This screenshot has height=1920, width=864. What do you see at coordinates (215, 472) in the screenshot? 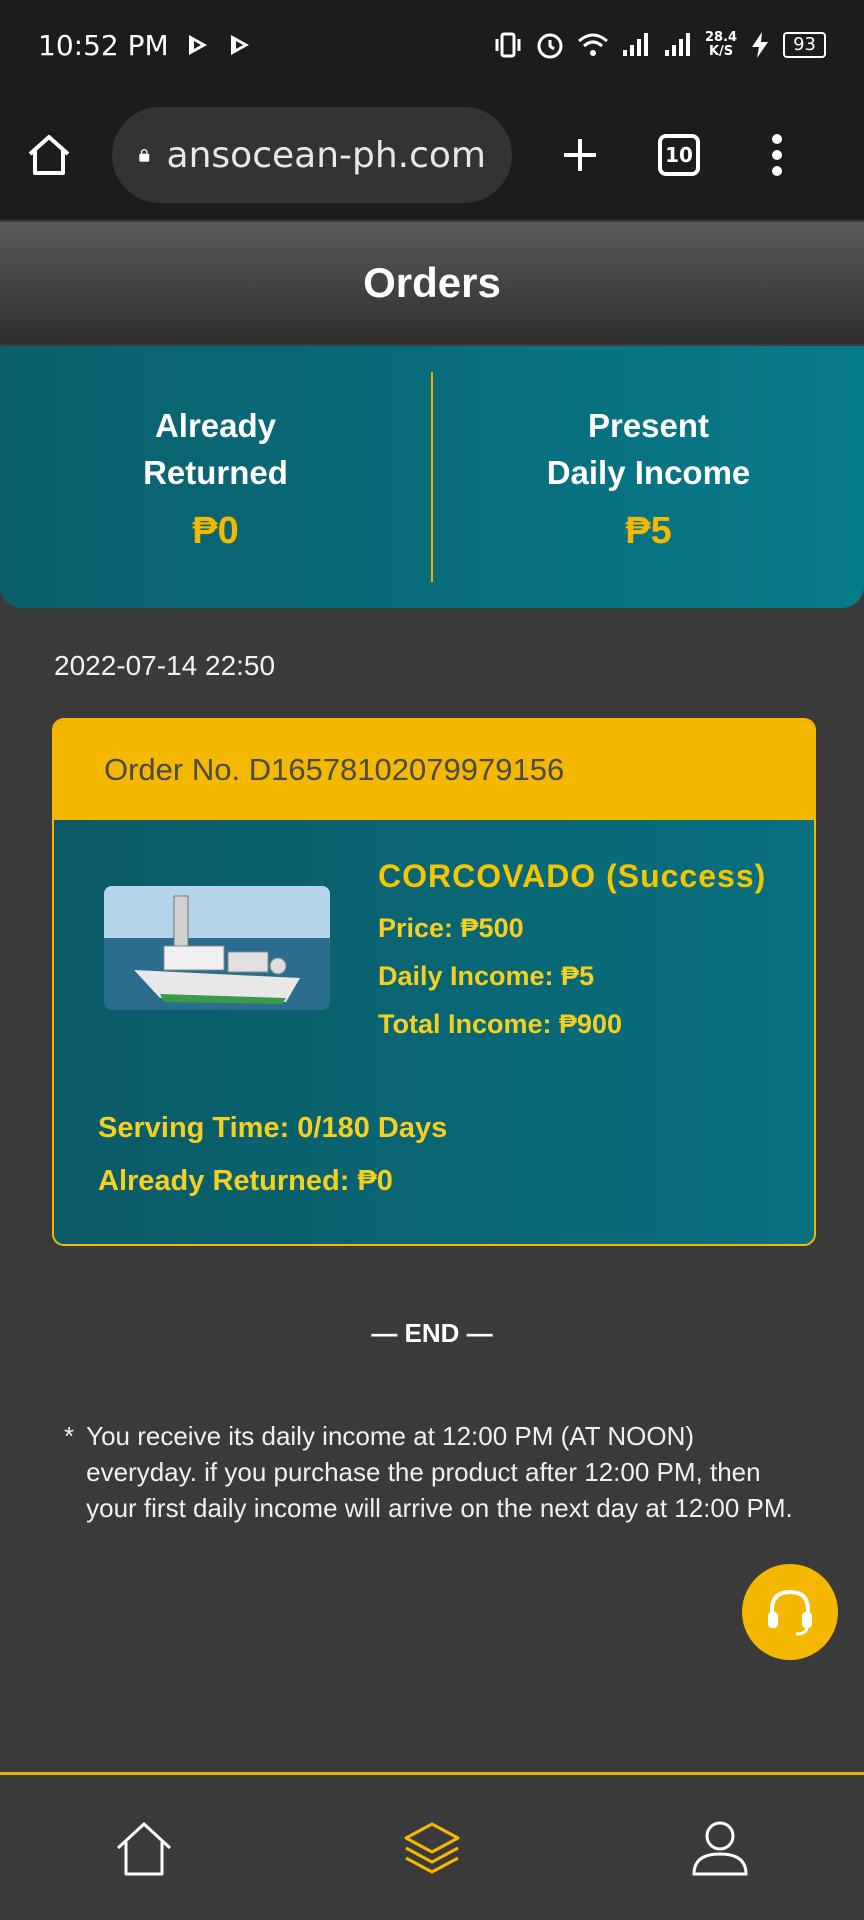
I see `already-returned-label-2: Returned` at bounding box center [215, 472].